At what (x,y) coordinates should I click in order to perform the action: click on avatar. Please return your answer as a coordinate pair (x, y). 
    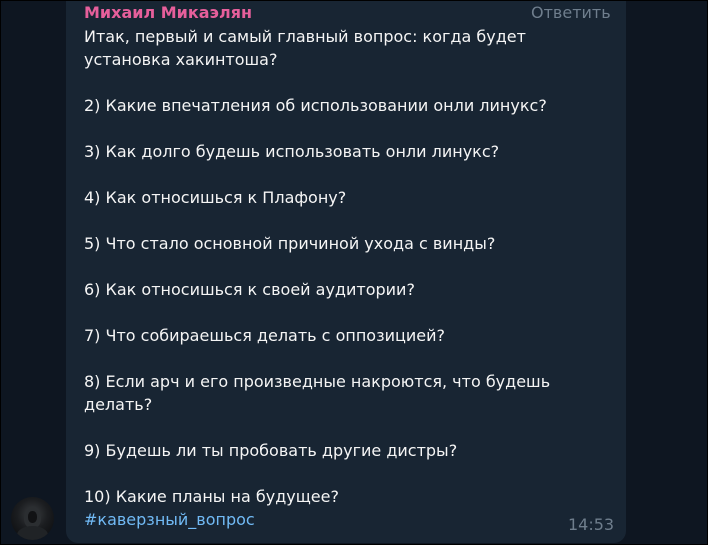
    Looking at the image, I should click on (32, 518).